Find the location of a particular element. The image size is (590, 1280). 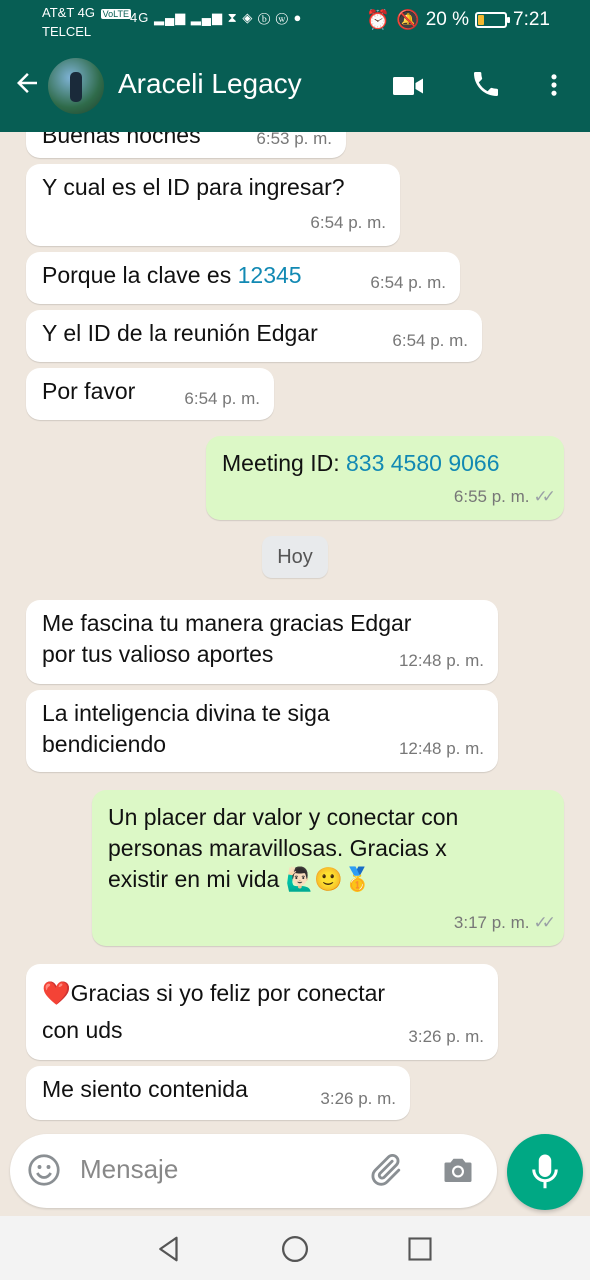

clock: 7:21 is located at coordinates (531, 19).